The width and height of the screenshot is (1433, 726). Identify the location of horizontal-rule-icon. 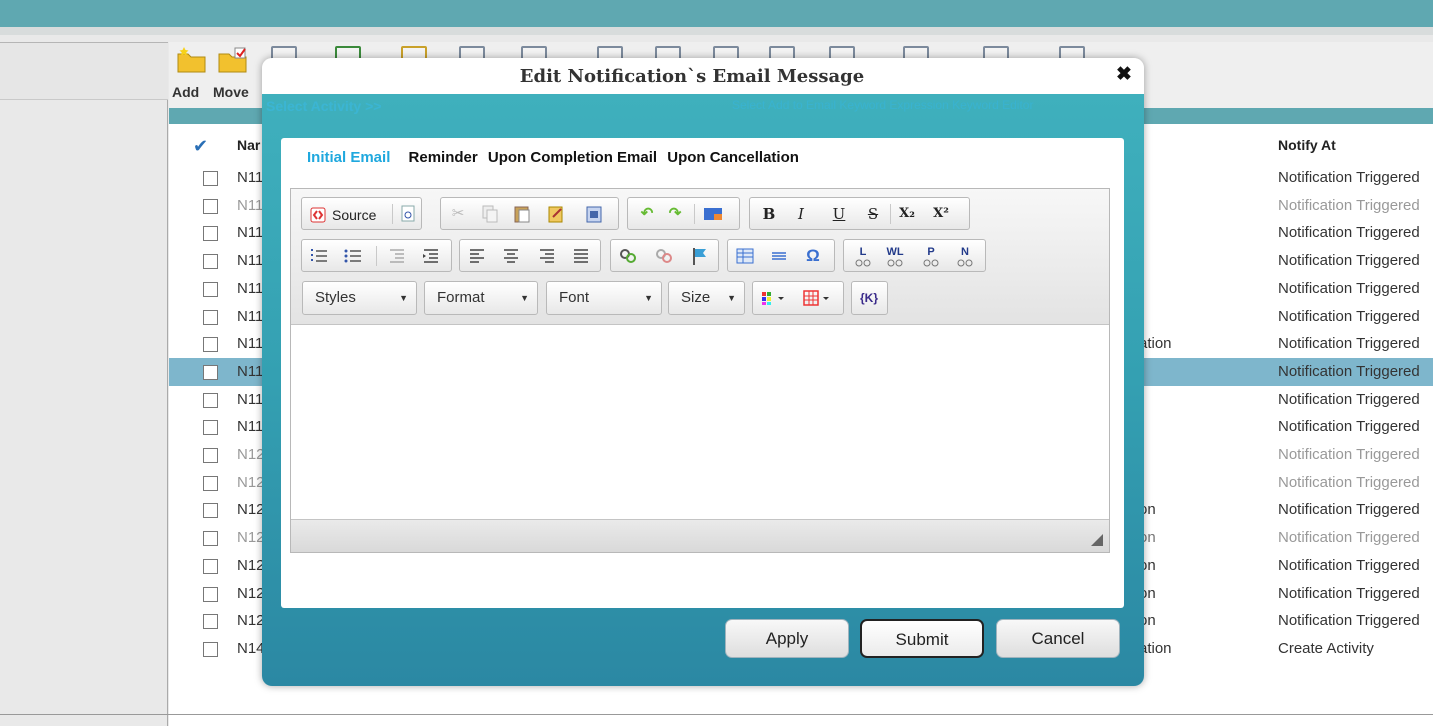
(779, 256).